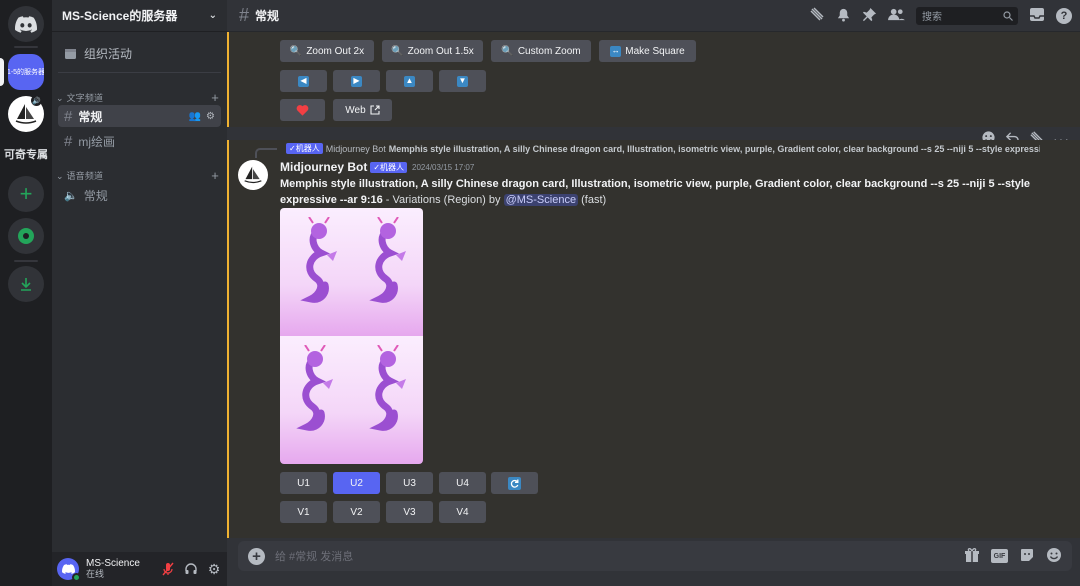 This screenshot has width=1080, height=586. Describe the element at coordinates (70, 53) in the screenshot. I see `calendar-icon` at that location.